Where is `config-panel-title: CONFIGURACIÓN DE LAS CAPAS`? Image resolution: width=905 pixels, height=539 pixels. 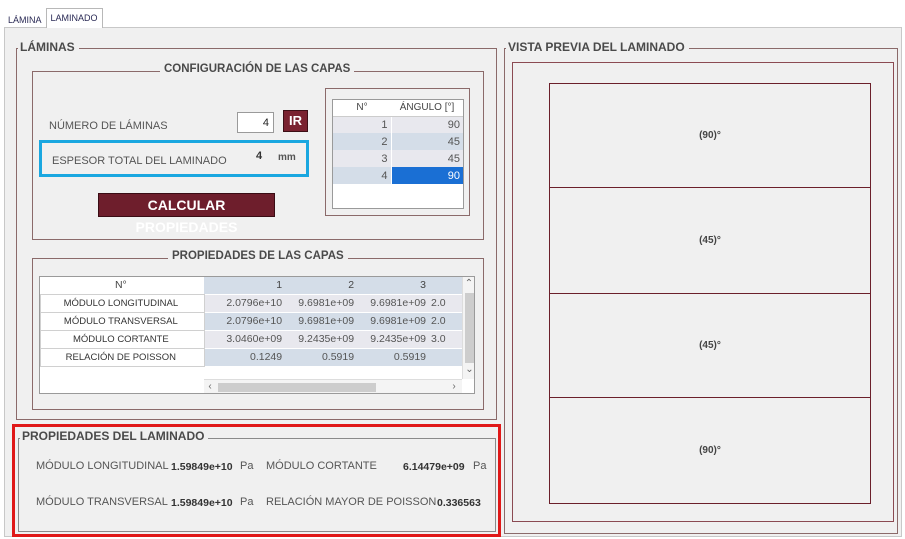 config-panel-title: CONFIGURACIÓN DE LAS CAPAS is located at coordinates (257, 69).